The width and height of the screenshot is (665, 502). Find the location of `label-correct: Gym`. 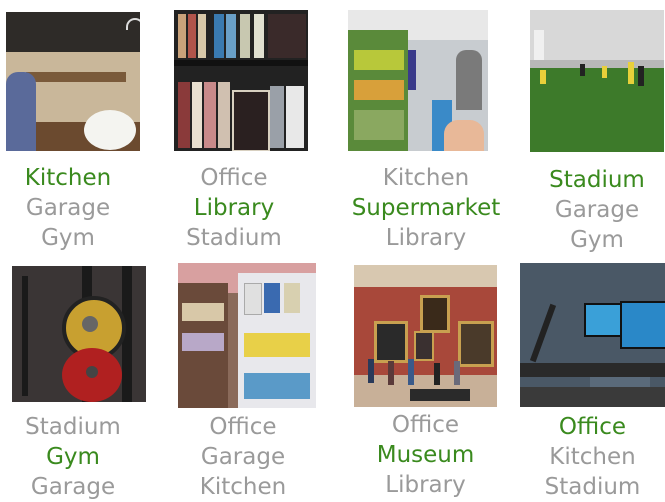

label-correct: Gym is located at coordinates (73, 457).